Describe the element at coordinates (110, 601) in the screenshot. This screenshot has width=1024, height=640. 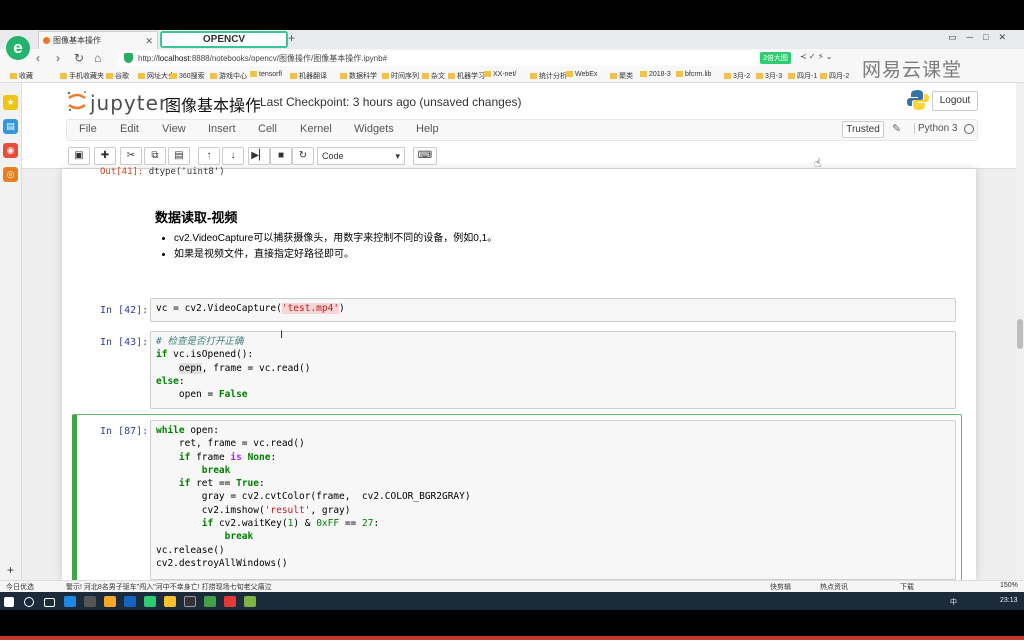
I see `folder-icon` at that location.